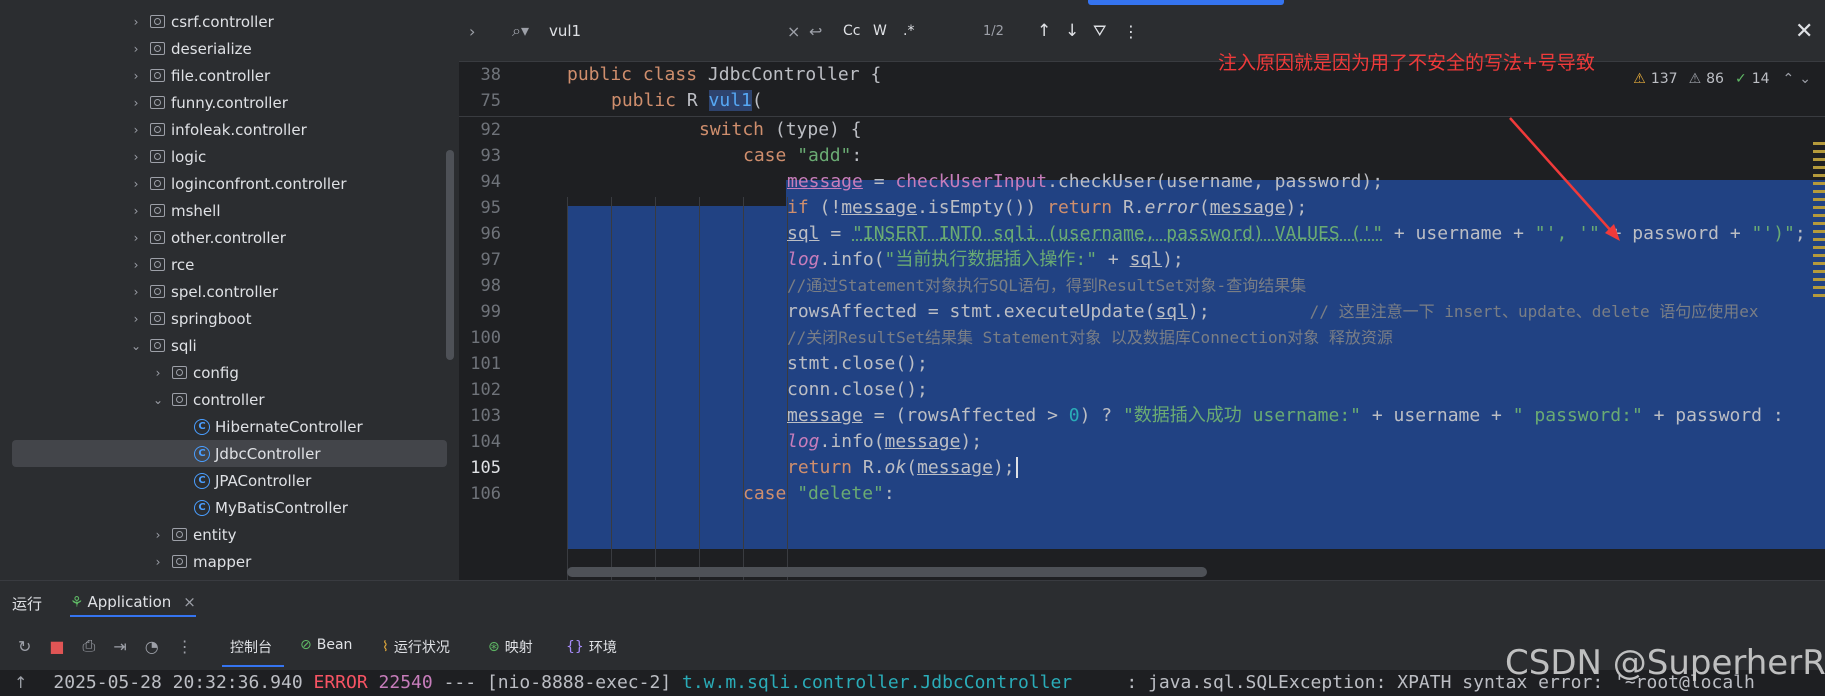  What do you see at coordinates (1804, 31) in the screenshot?
I see `close-find-icon: ✕` at bounding box center [1804, 31].